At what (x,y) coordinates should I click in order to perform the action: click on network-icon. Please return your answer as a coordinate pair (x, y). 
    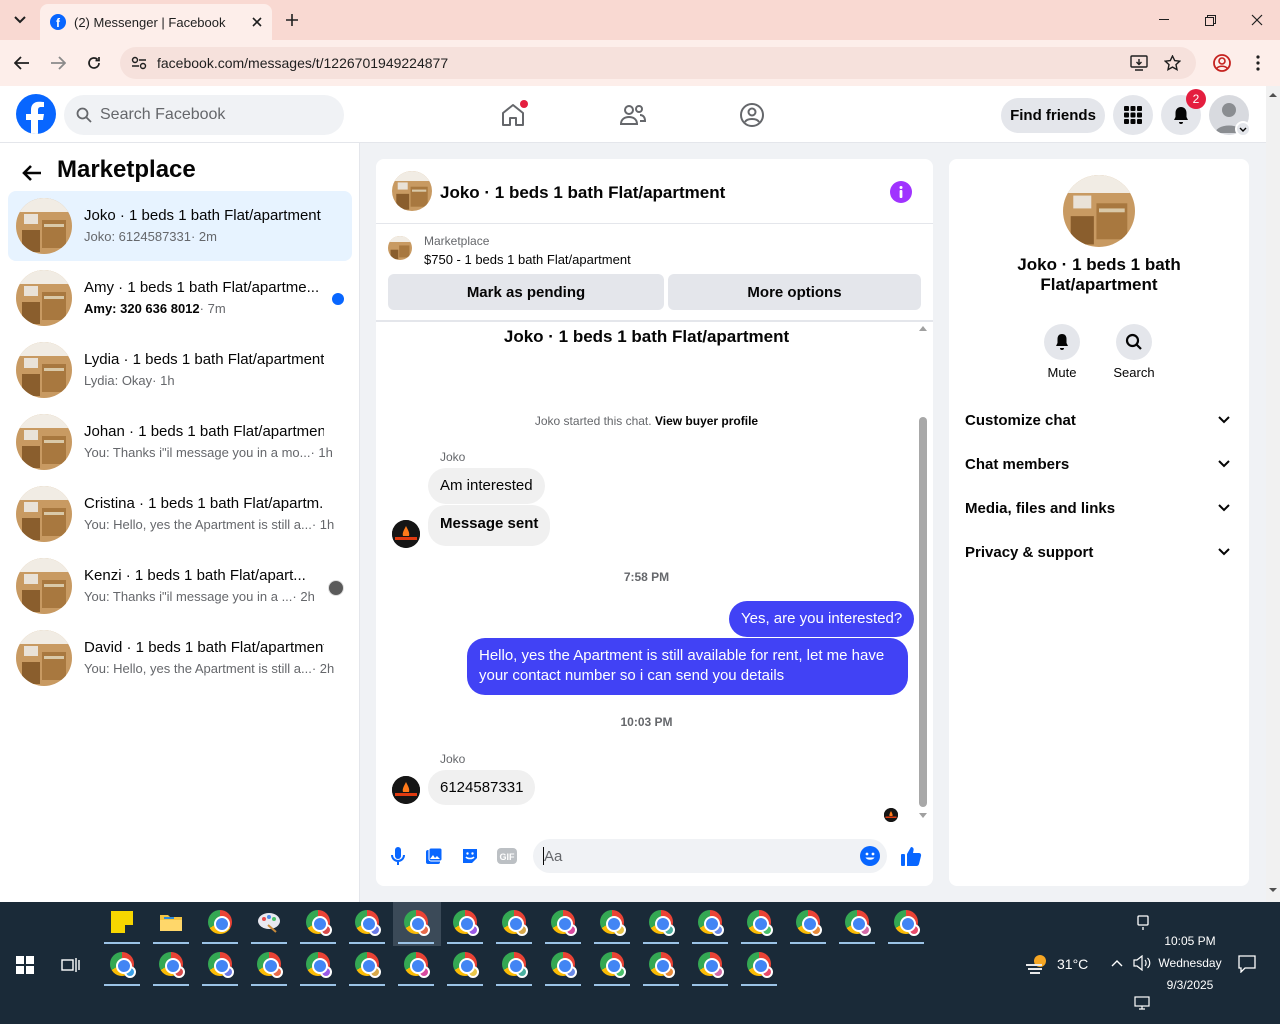
    Looking at the image, I should click on (1142, 1003).